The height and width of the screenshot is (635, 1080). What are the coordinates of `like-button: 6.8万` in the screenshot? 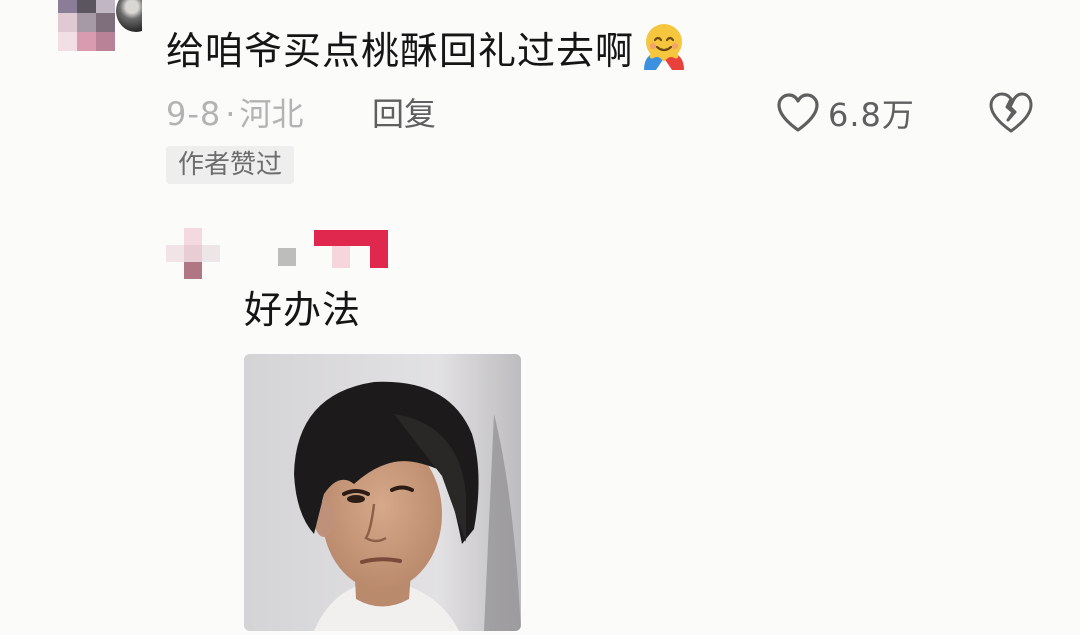 It's located at (845, 113).